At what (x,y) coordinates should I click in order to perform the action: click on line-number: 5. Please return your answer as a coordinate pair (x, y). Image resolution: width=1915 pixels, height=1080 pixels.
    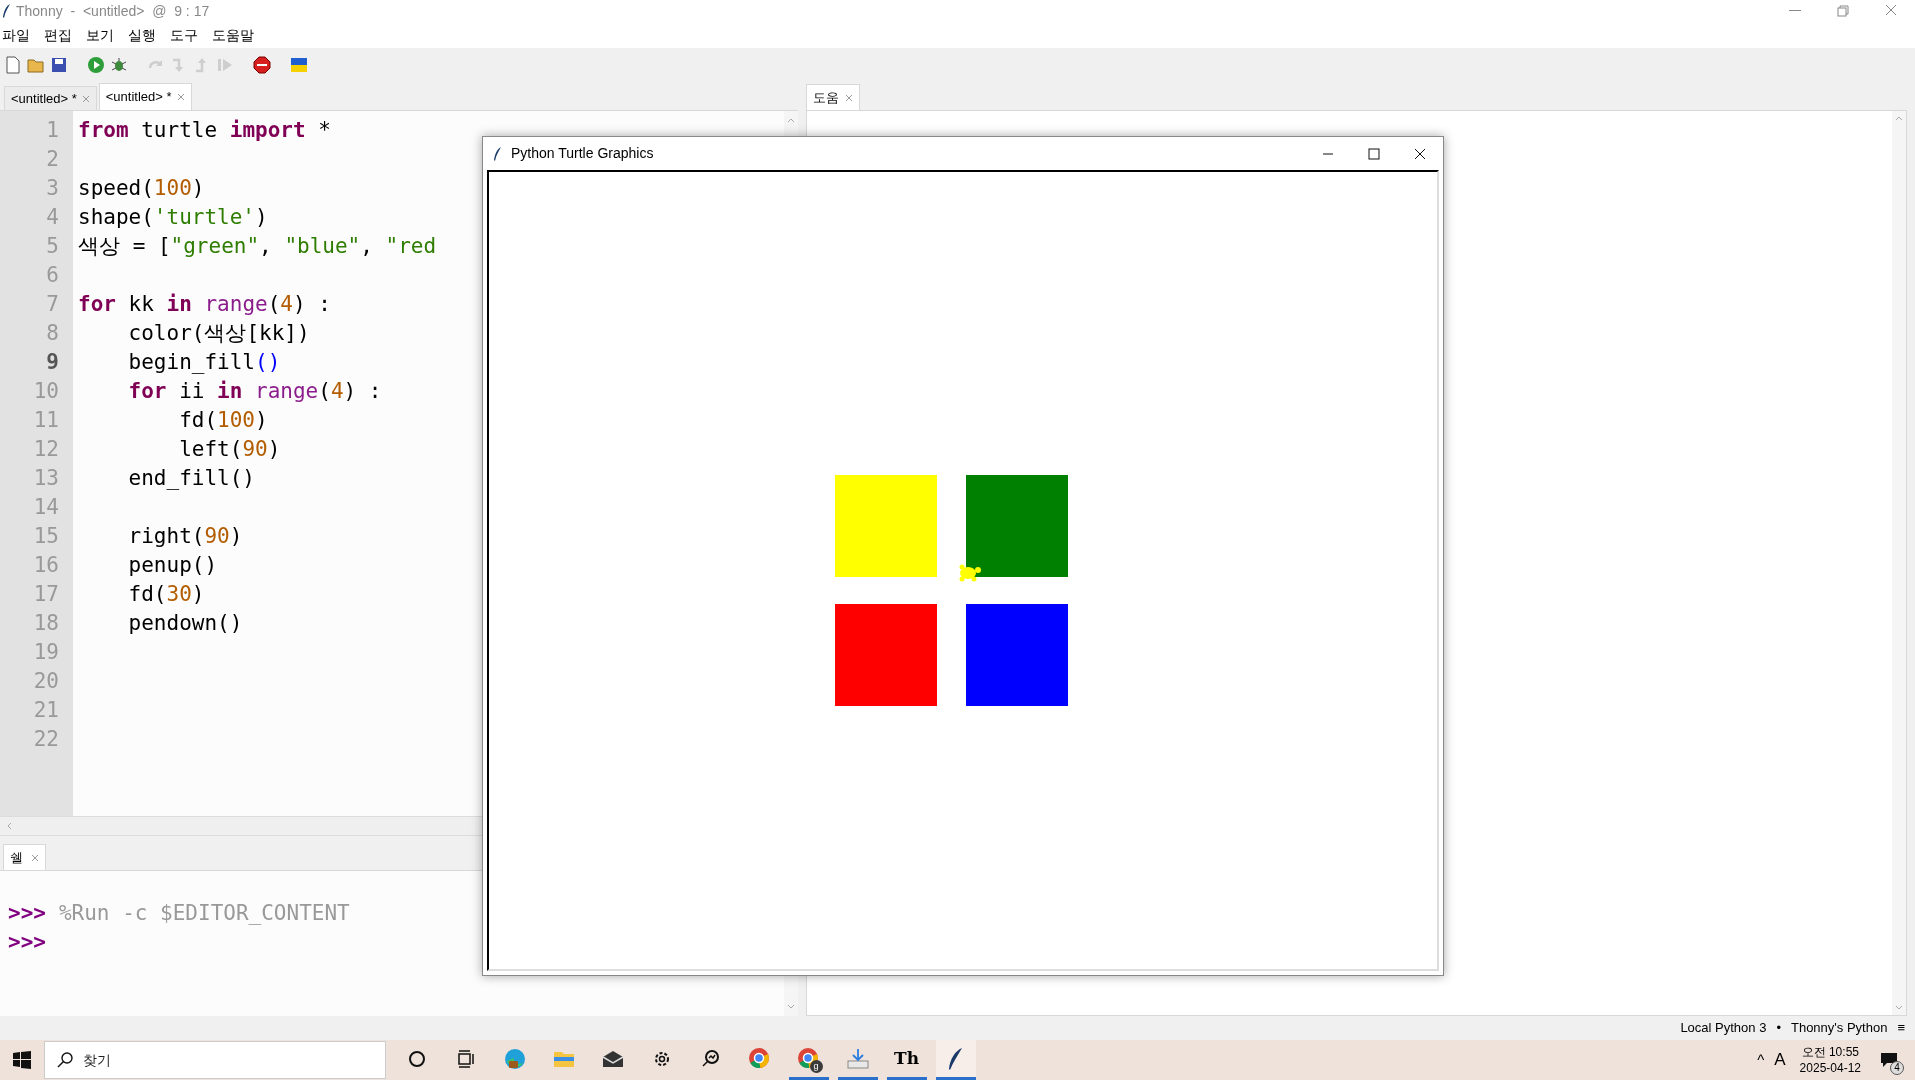
    Looking at the image, I should click on (52, 246).